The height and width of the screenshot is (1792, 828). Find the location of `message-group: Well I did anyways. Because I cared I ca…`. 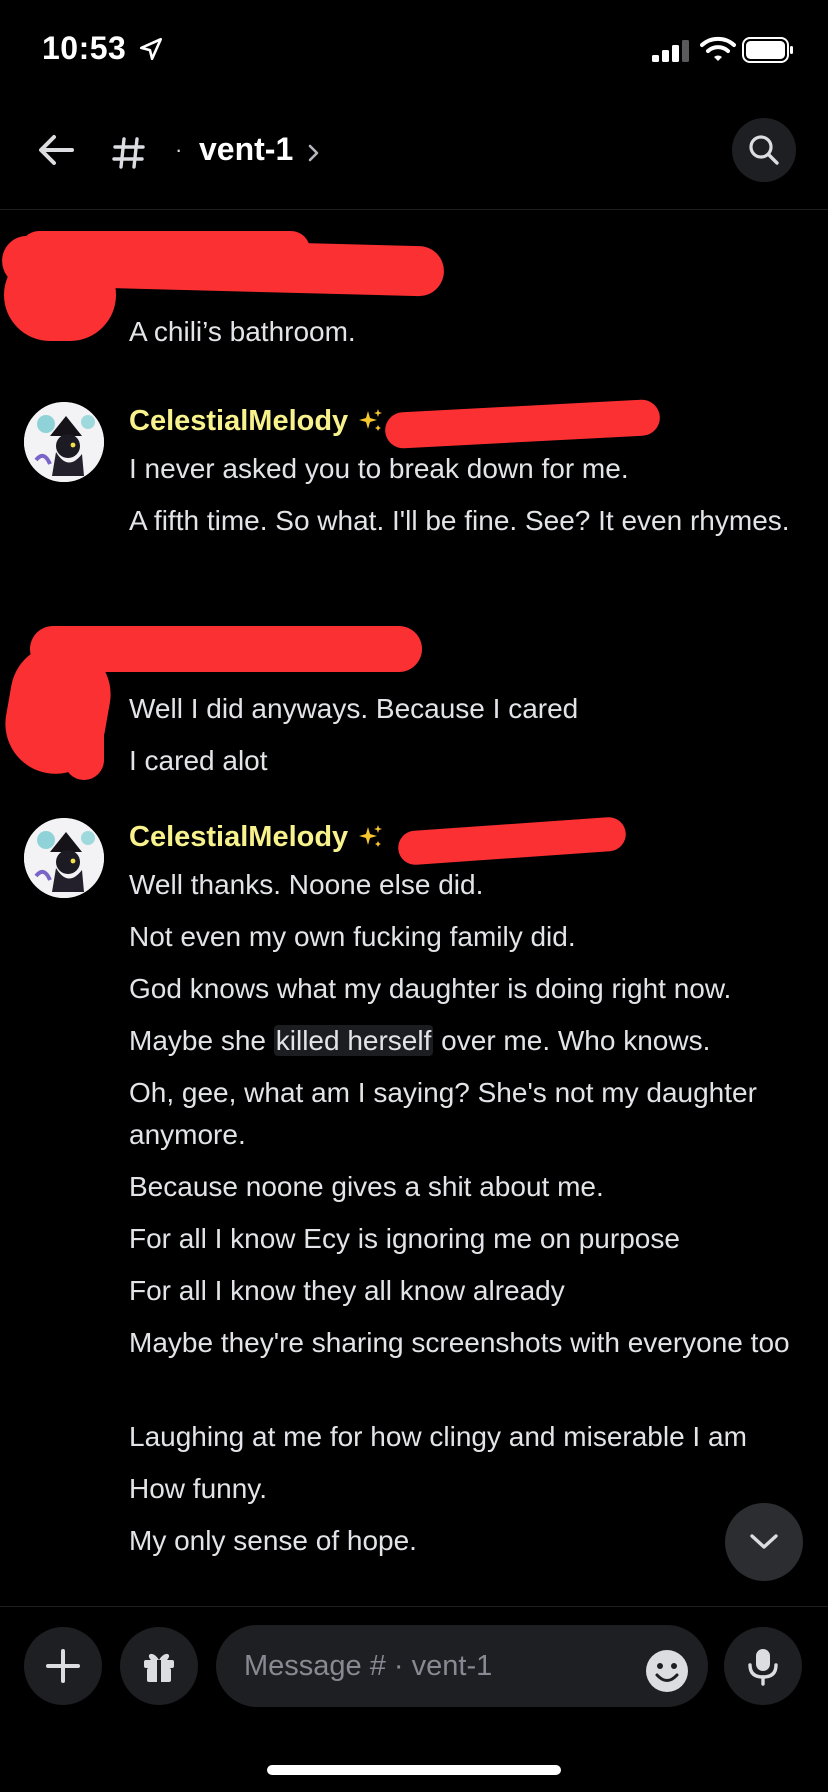

message-group: Well I did anyways. Because I cared I ca… is located at coordinates (414, 699).